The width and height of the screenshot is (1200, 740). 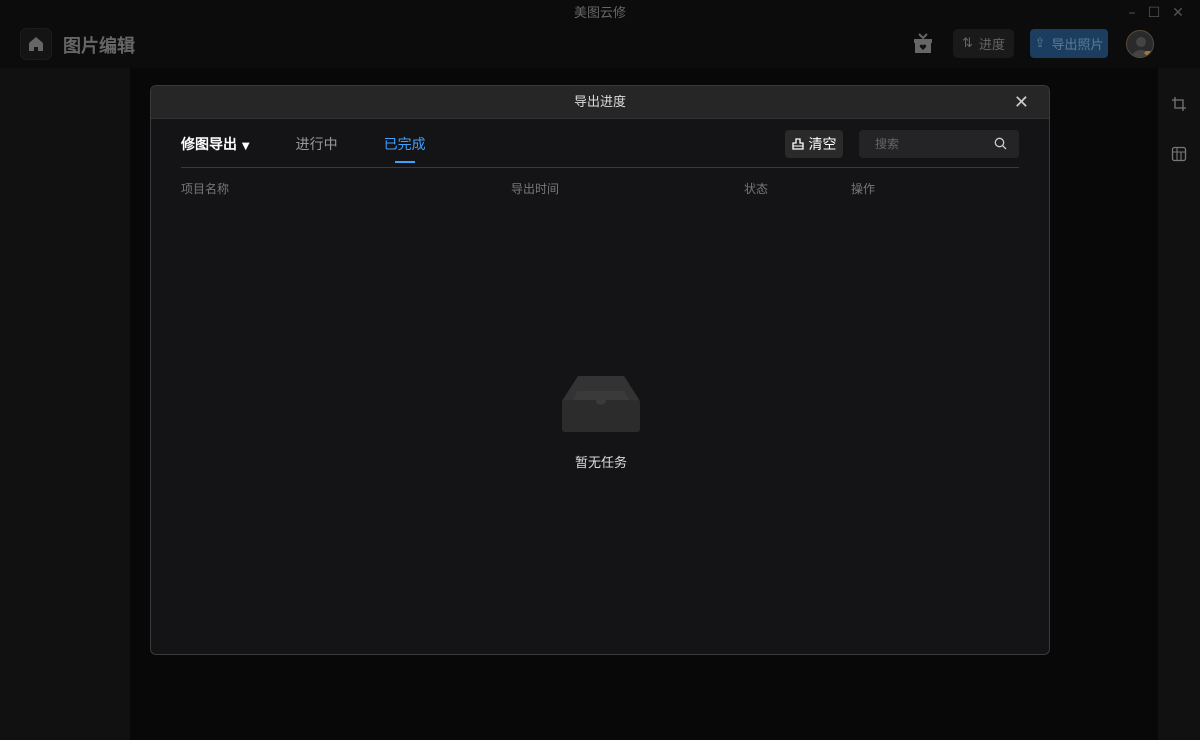 I want to click on tab-bar: 修图导出 ▼ 进行中 已完成, so click(x=326, y=148).